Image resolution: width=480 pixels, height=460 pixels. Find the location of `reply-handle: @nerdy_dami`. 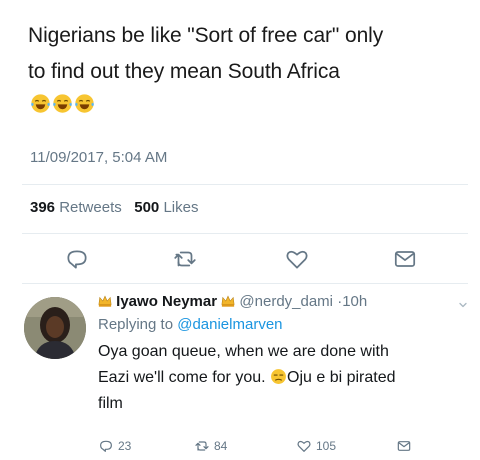

reply-handle: @nerdy_dami is located at coordinates (286, 301).